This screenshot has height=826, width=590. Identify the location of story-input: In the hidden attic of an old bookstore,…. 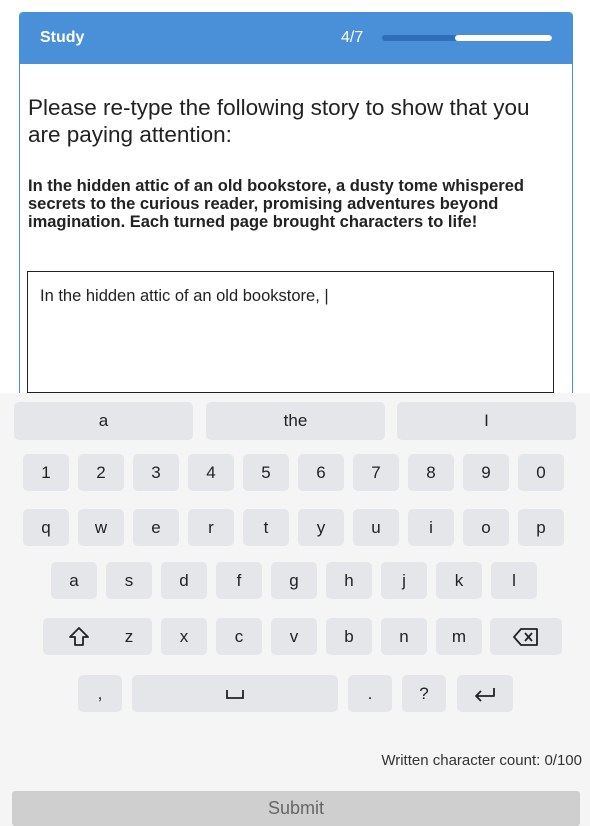
(290, 332).